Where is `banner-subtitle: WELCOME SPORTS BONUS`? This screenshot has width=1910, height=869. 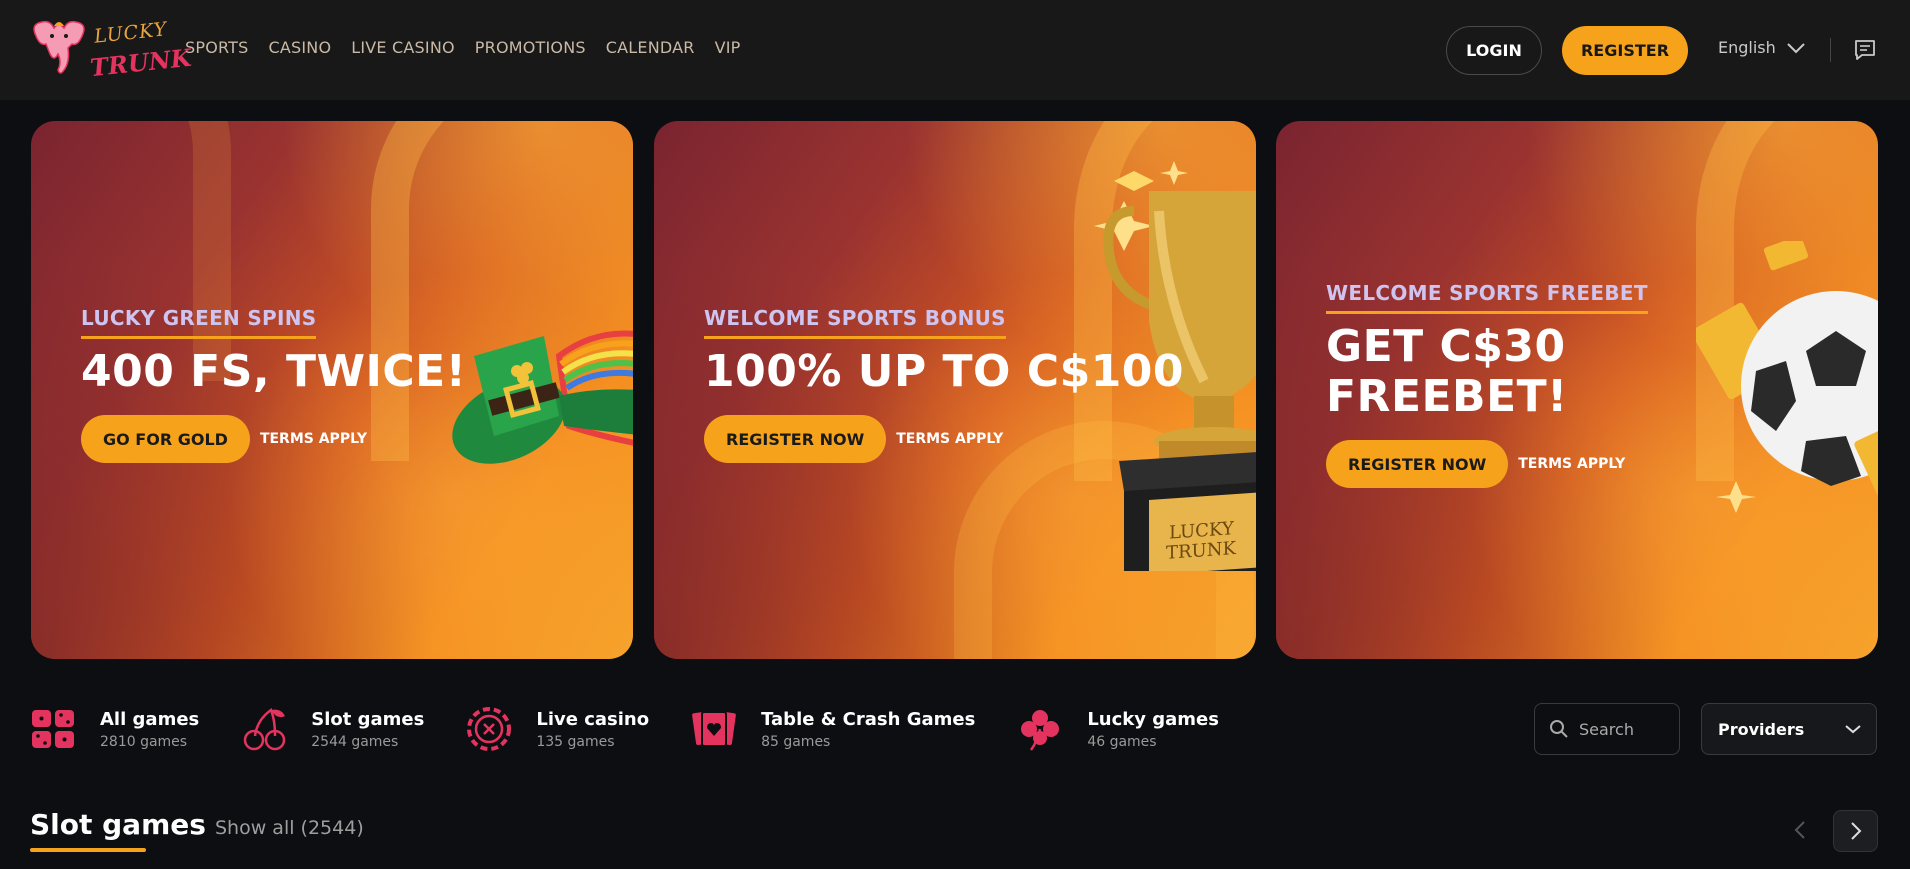 banner-subtitle: WELCOME SPORTS BONUS is located at coordinates (855, 322).